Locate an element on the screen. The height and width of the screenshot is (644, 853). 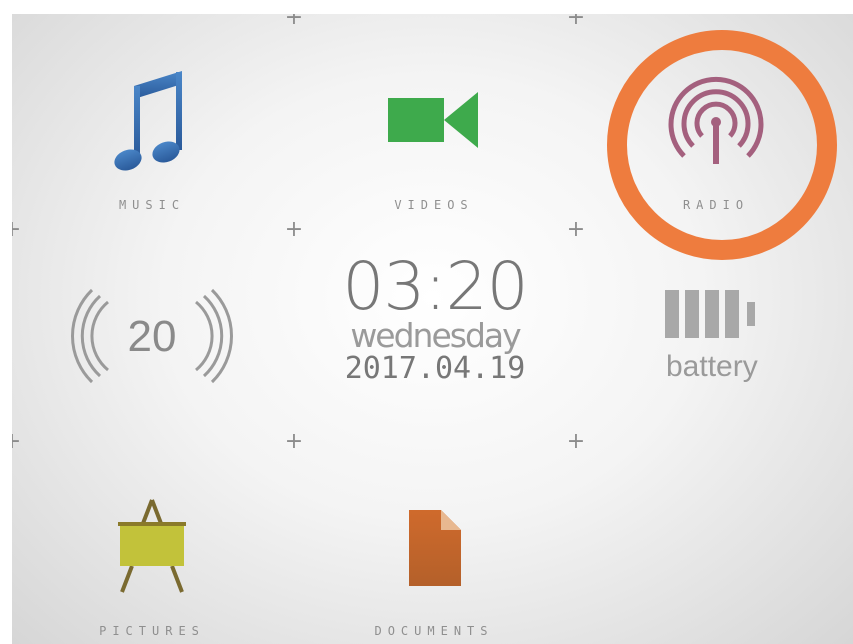
music-tile: MUSIC is located at coordinates (152, 119).